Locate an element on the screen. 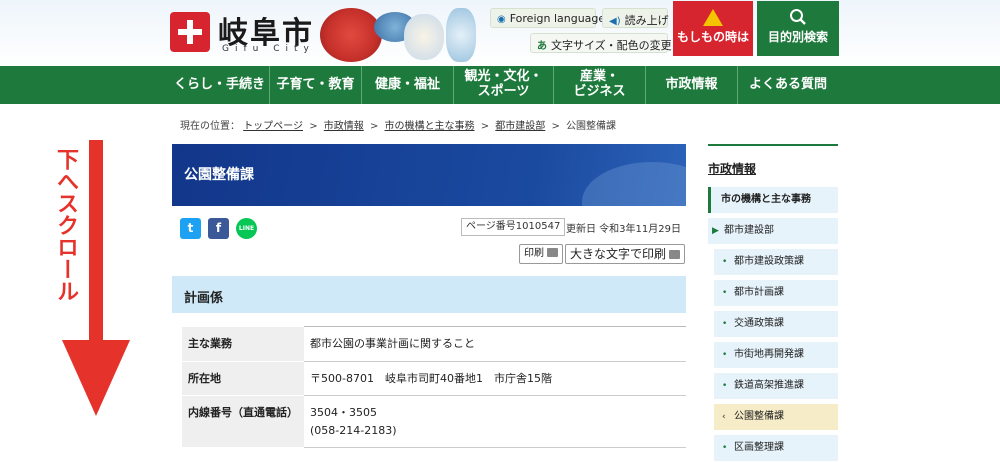 The image size is (1000, 462). breadcrumb-link-city-info: 市政情報 is located at coordinates (344, 126).